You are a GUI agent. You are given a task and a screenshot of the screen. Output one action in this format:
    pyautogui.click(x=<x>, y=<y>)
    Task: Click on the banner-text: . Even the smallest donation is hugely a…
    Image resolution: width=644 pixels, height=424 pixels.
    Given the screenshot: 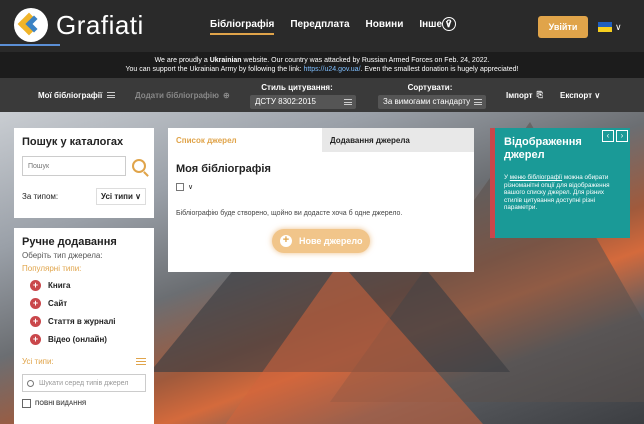 What is the action you would take?
    pyautogui.click(x=439, y=69)
    